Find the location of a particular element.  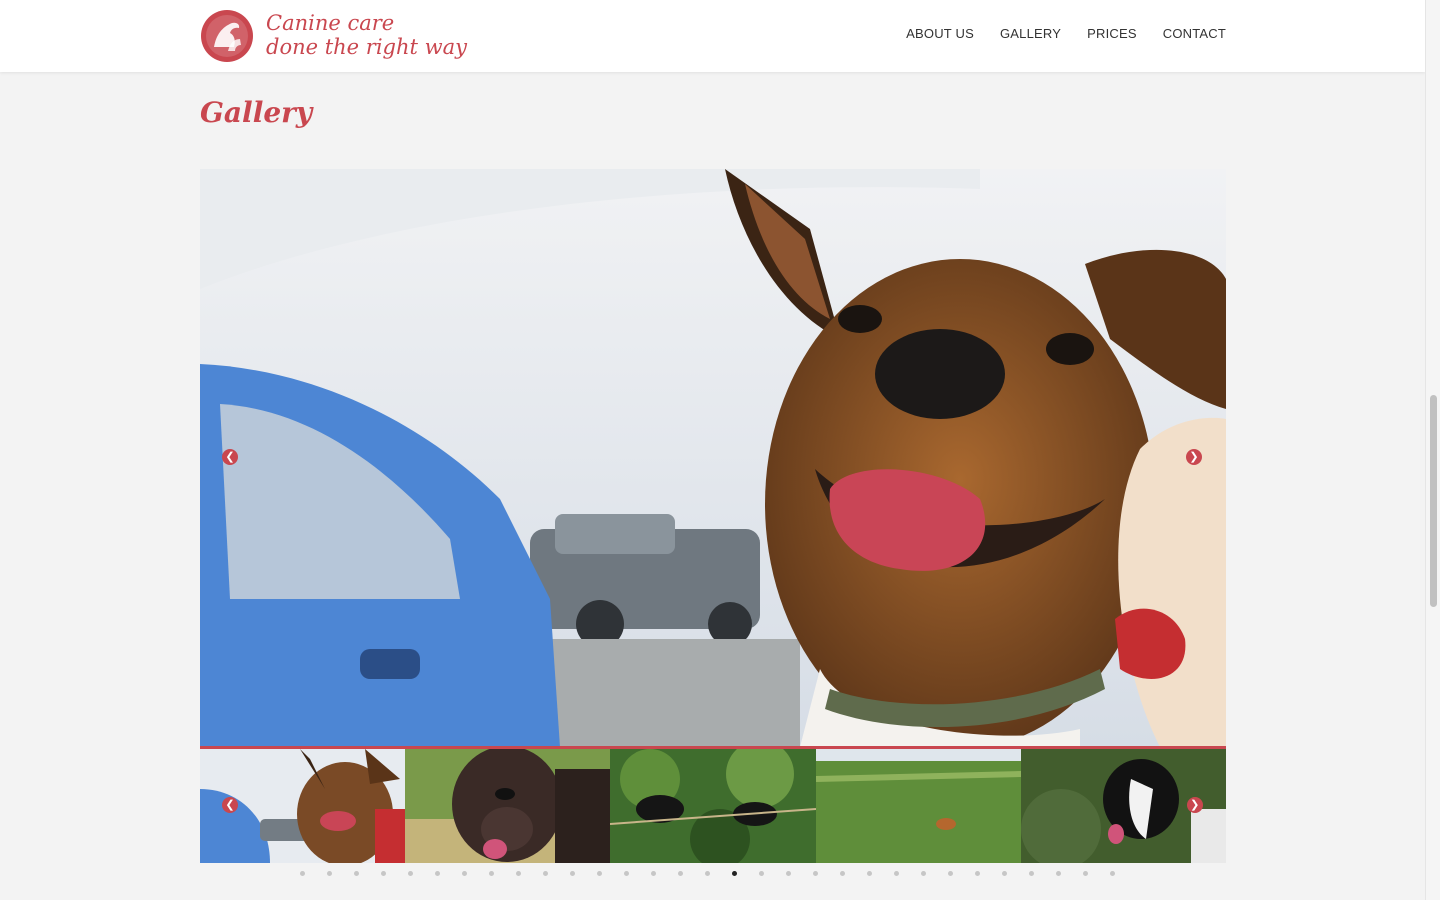

nav-about-us: ABOUT US is located at coordinates (940, 33).